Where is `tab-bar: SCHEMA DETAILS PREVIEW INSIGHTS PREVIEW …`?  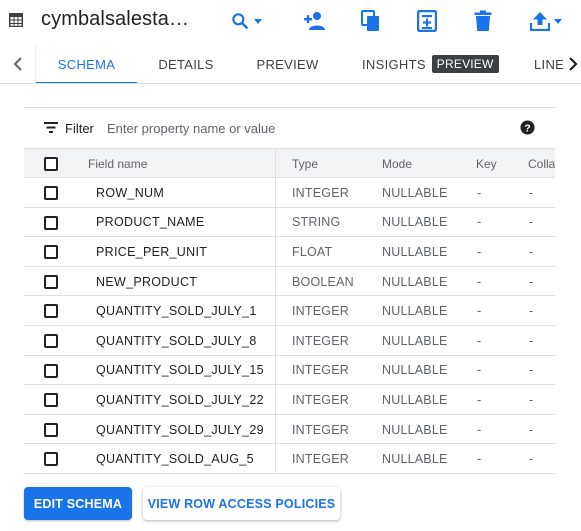
tab-bar: SCHEMA DETAILS PREVIEW INSIGHTS PREVIEW … is located at coordinates (290, 64).